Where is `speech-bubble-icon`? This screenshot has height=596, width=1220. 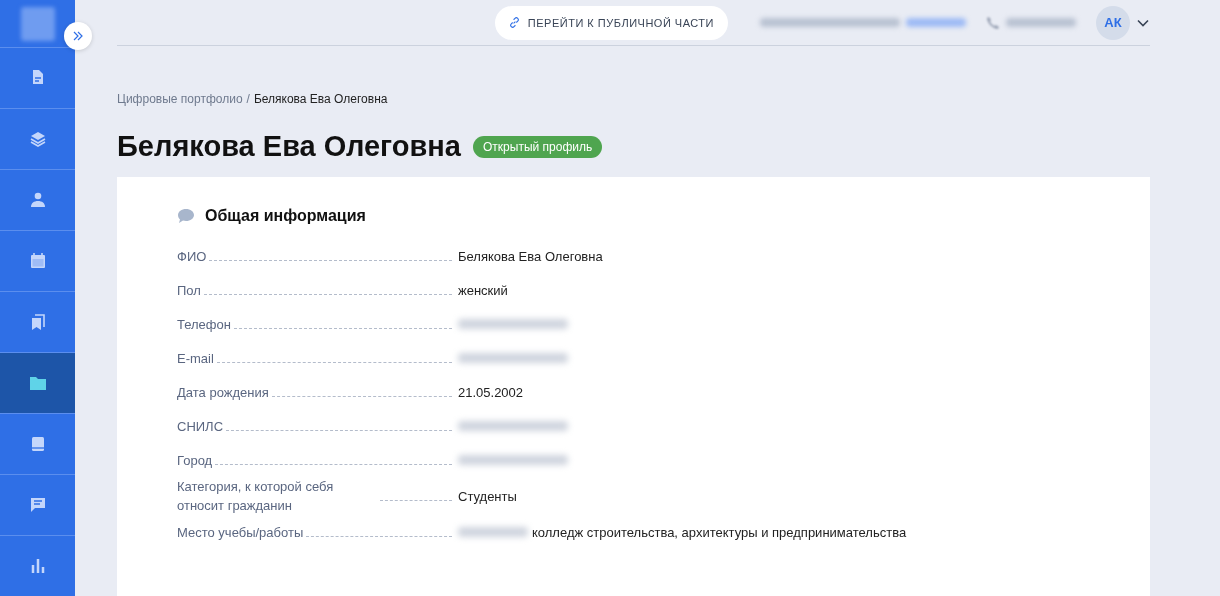
speech-bubble-icon is located at coordinates (186, 216).